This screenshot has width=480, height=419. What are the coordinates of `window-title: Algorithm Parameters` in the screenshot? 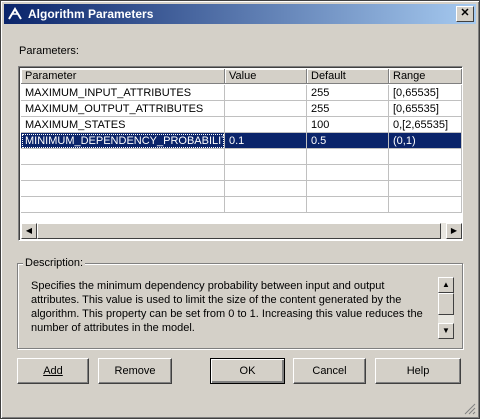 It's located at (91, 14).